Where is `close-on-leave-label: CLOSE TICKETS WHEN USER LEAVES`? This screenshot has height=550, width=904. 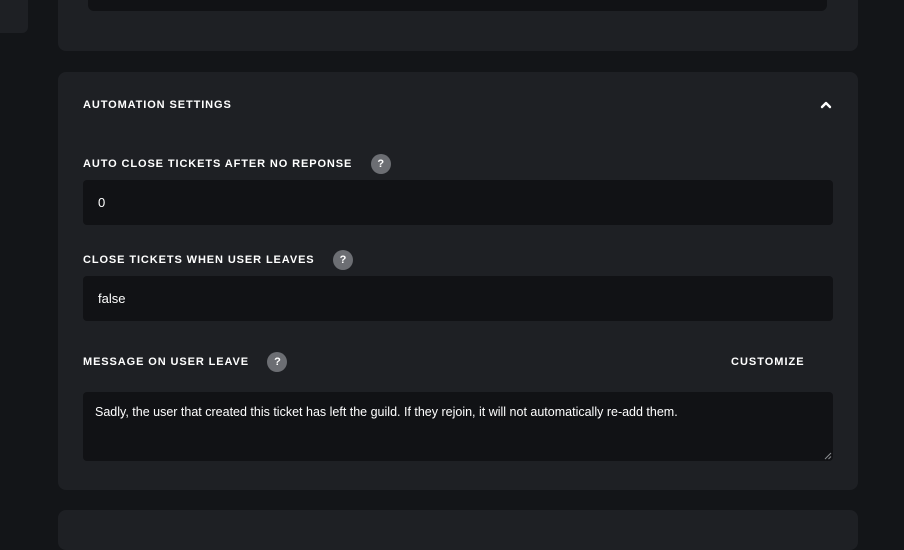 close-on-leave-label: CLOSE TICKETS WHEN USER LEAVES is located at coordinates (199, 260).